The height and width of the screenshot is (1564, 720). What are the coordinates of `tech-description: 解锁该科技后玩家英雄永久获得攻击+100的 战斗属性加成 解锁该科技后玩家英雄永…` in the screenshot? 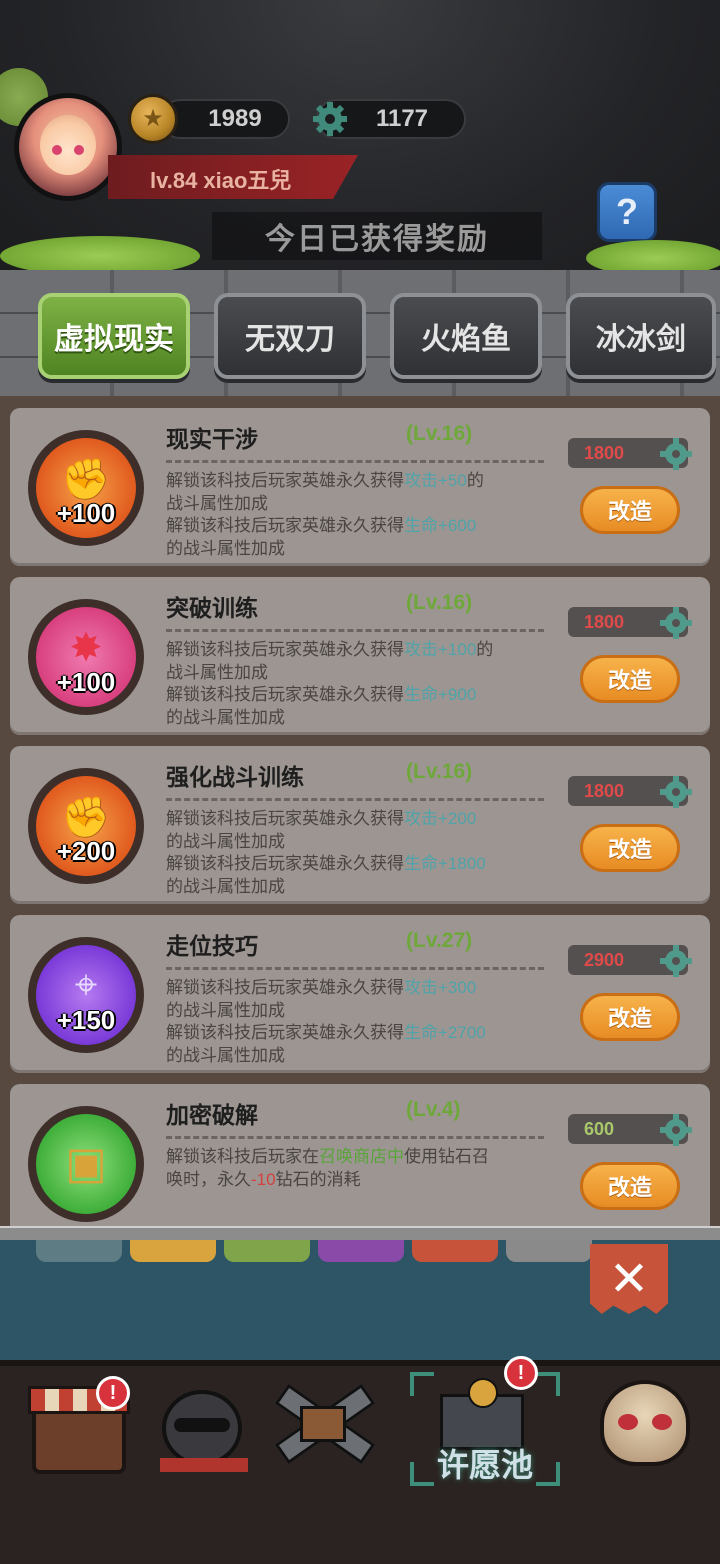 It's located at (362, 684).